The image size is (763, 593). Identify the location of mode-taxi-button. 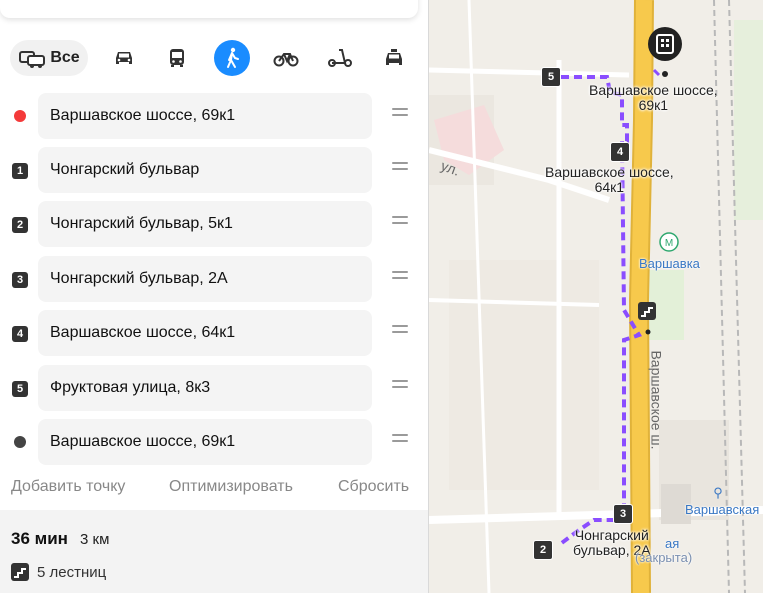
(394, 58).